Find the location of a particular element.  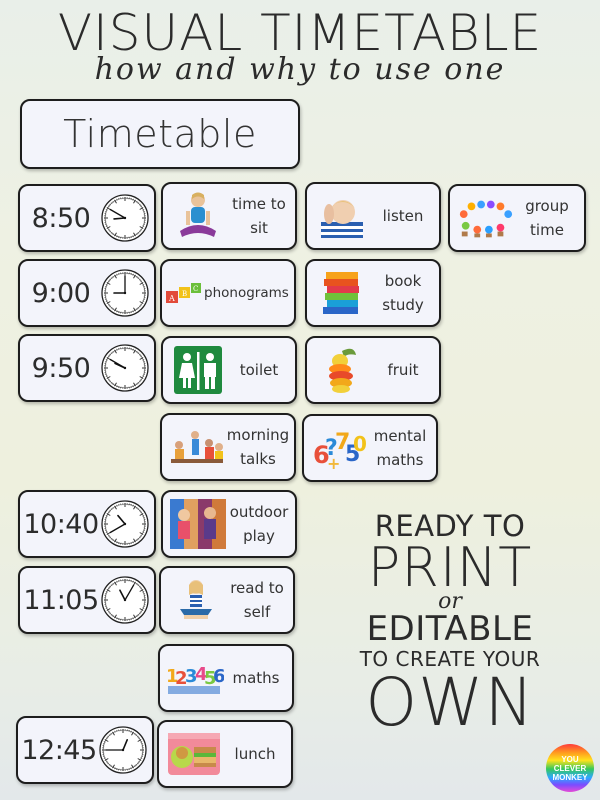

activity-card-outdoor-play: outdoor play is located at coordinates (229, 524).